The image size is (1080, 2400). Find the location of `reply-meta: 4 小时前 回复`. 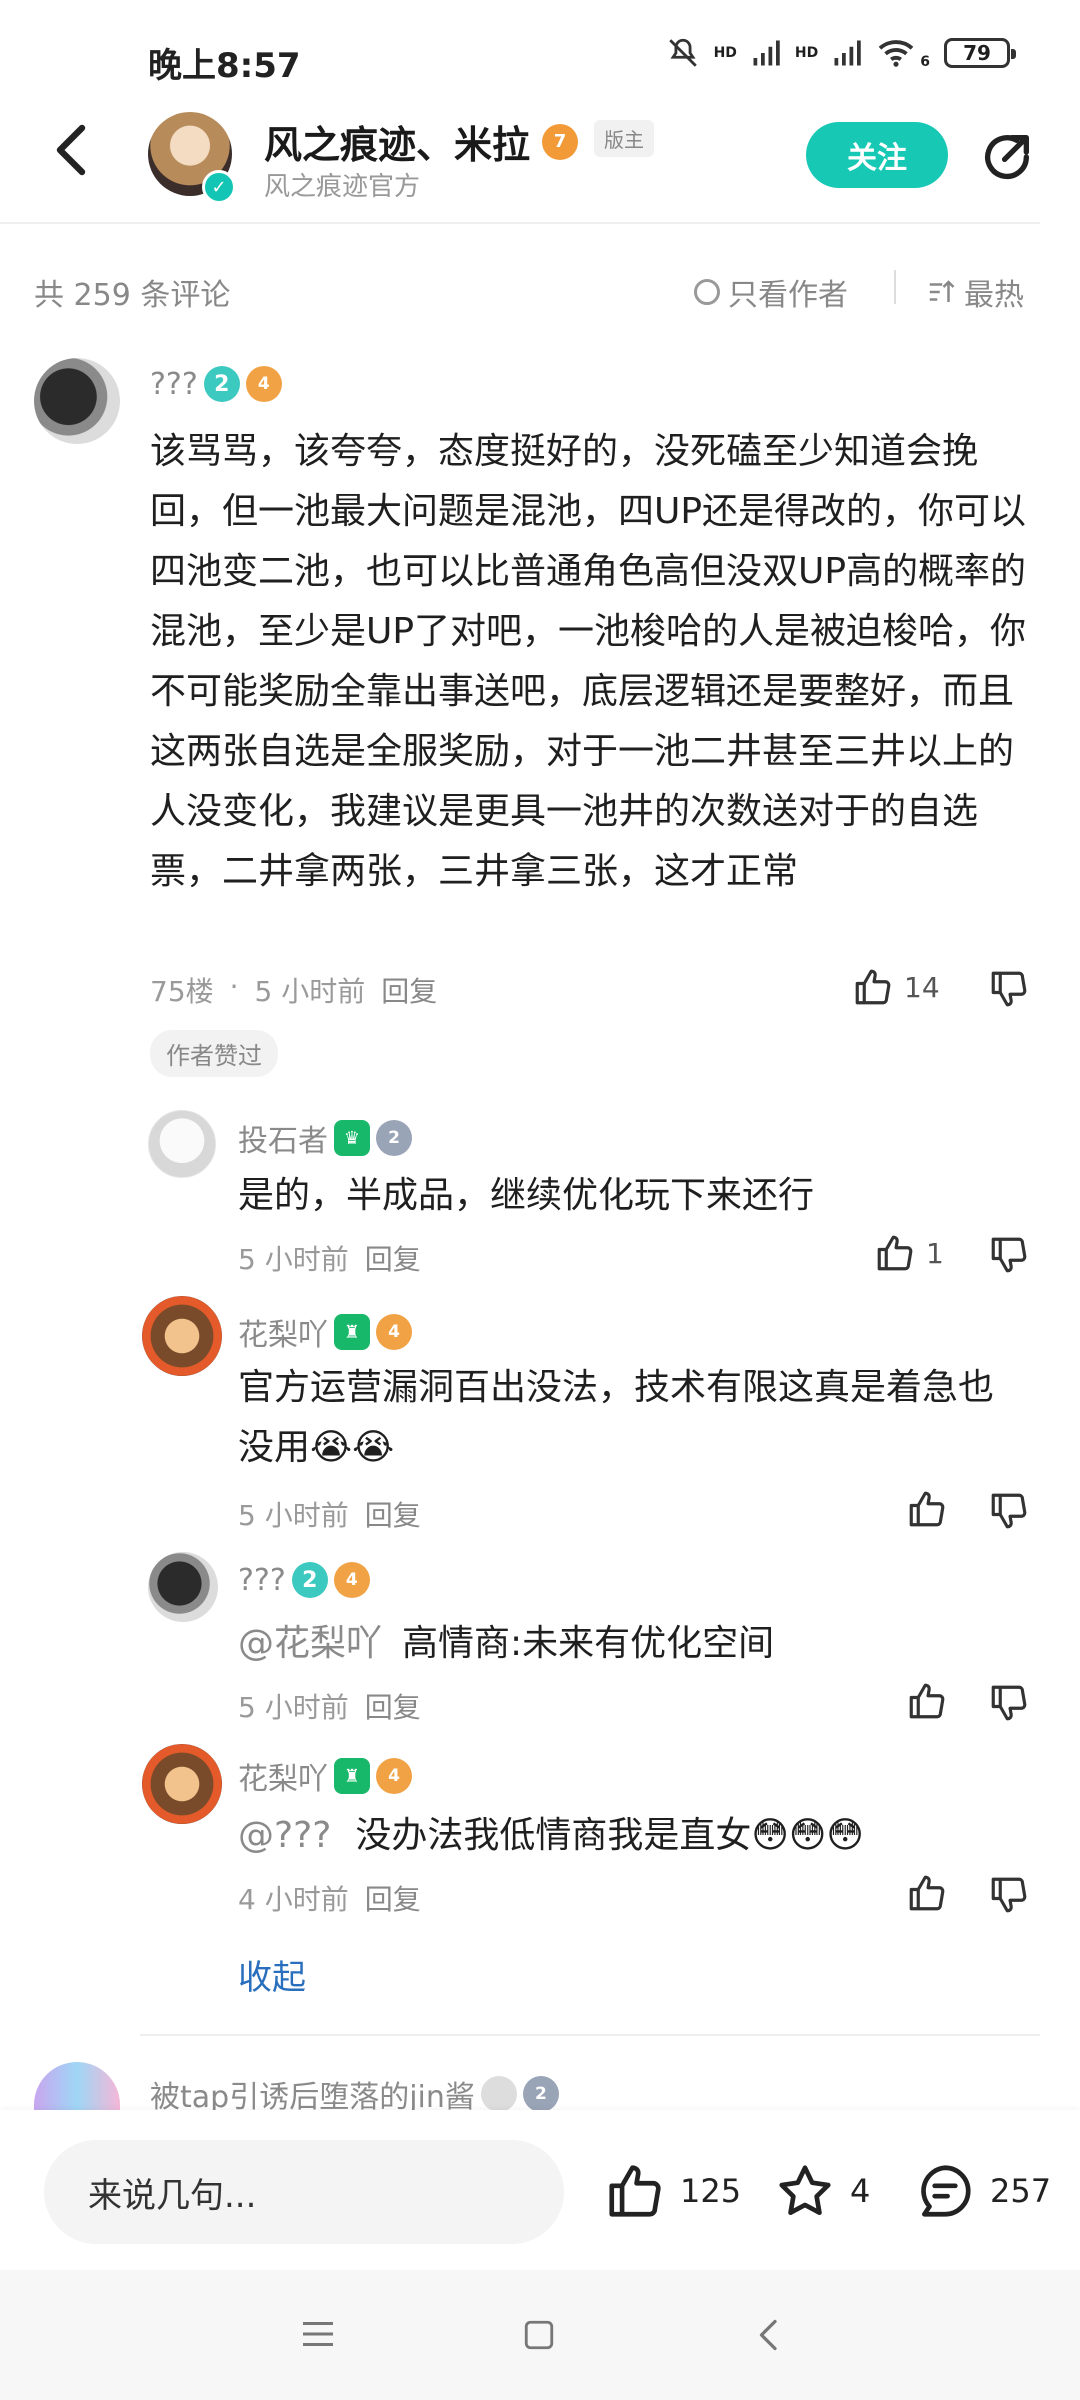

reply-meta: 4 小时前 回复 is located at coordinates (329, 1898).